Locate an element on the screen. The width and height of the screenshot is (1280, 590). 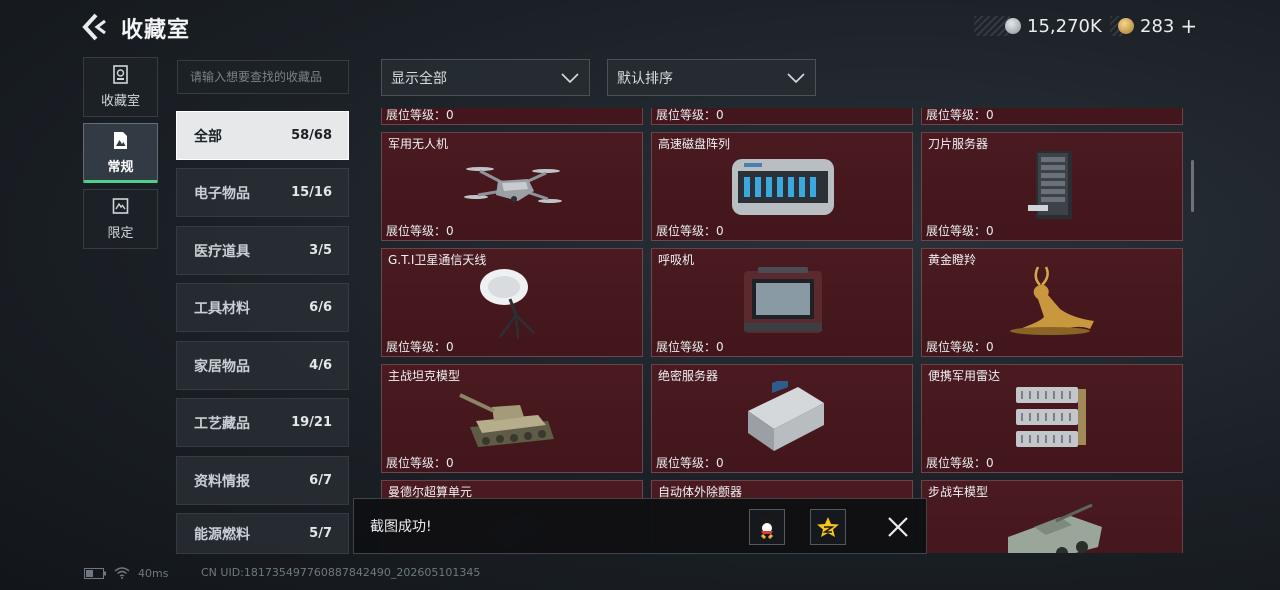
collection-card: 刀片服务器 展位等级：0 is located at coordinates (1052, 186).